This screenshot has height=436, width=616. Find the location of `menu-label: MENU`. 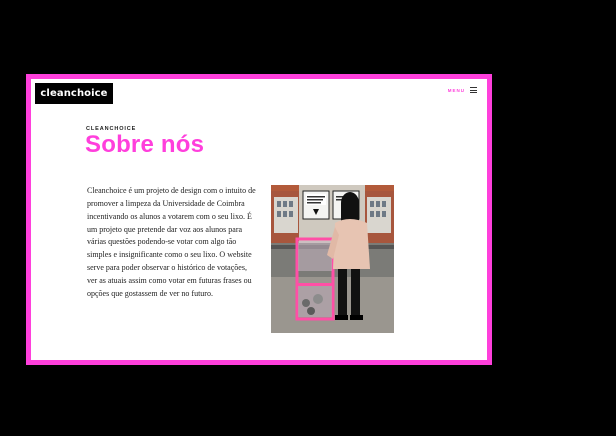

menu-label: MENU is located at coordinates (456, 90).